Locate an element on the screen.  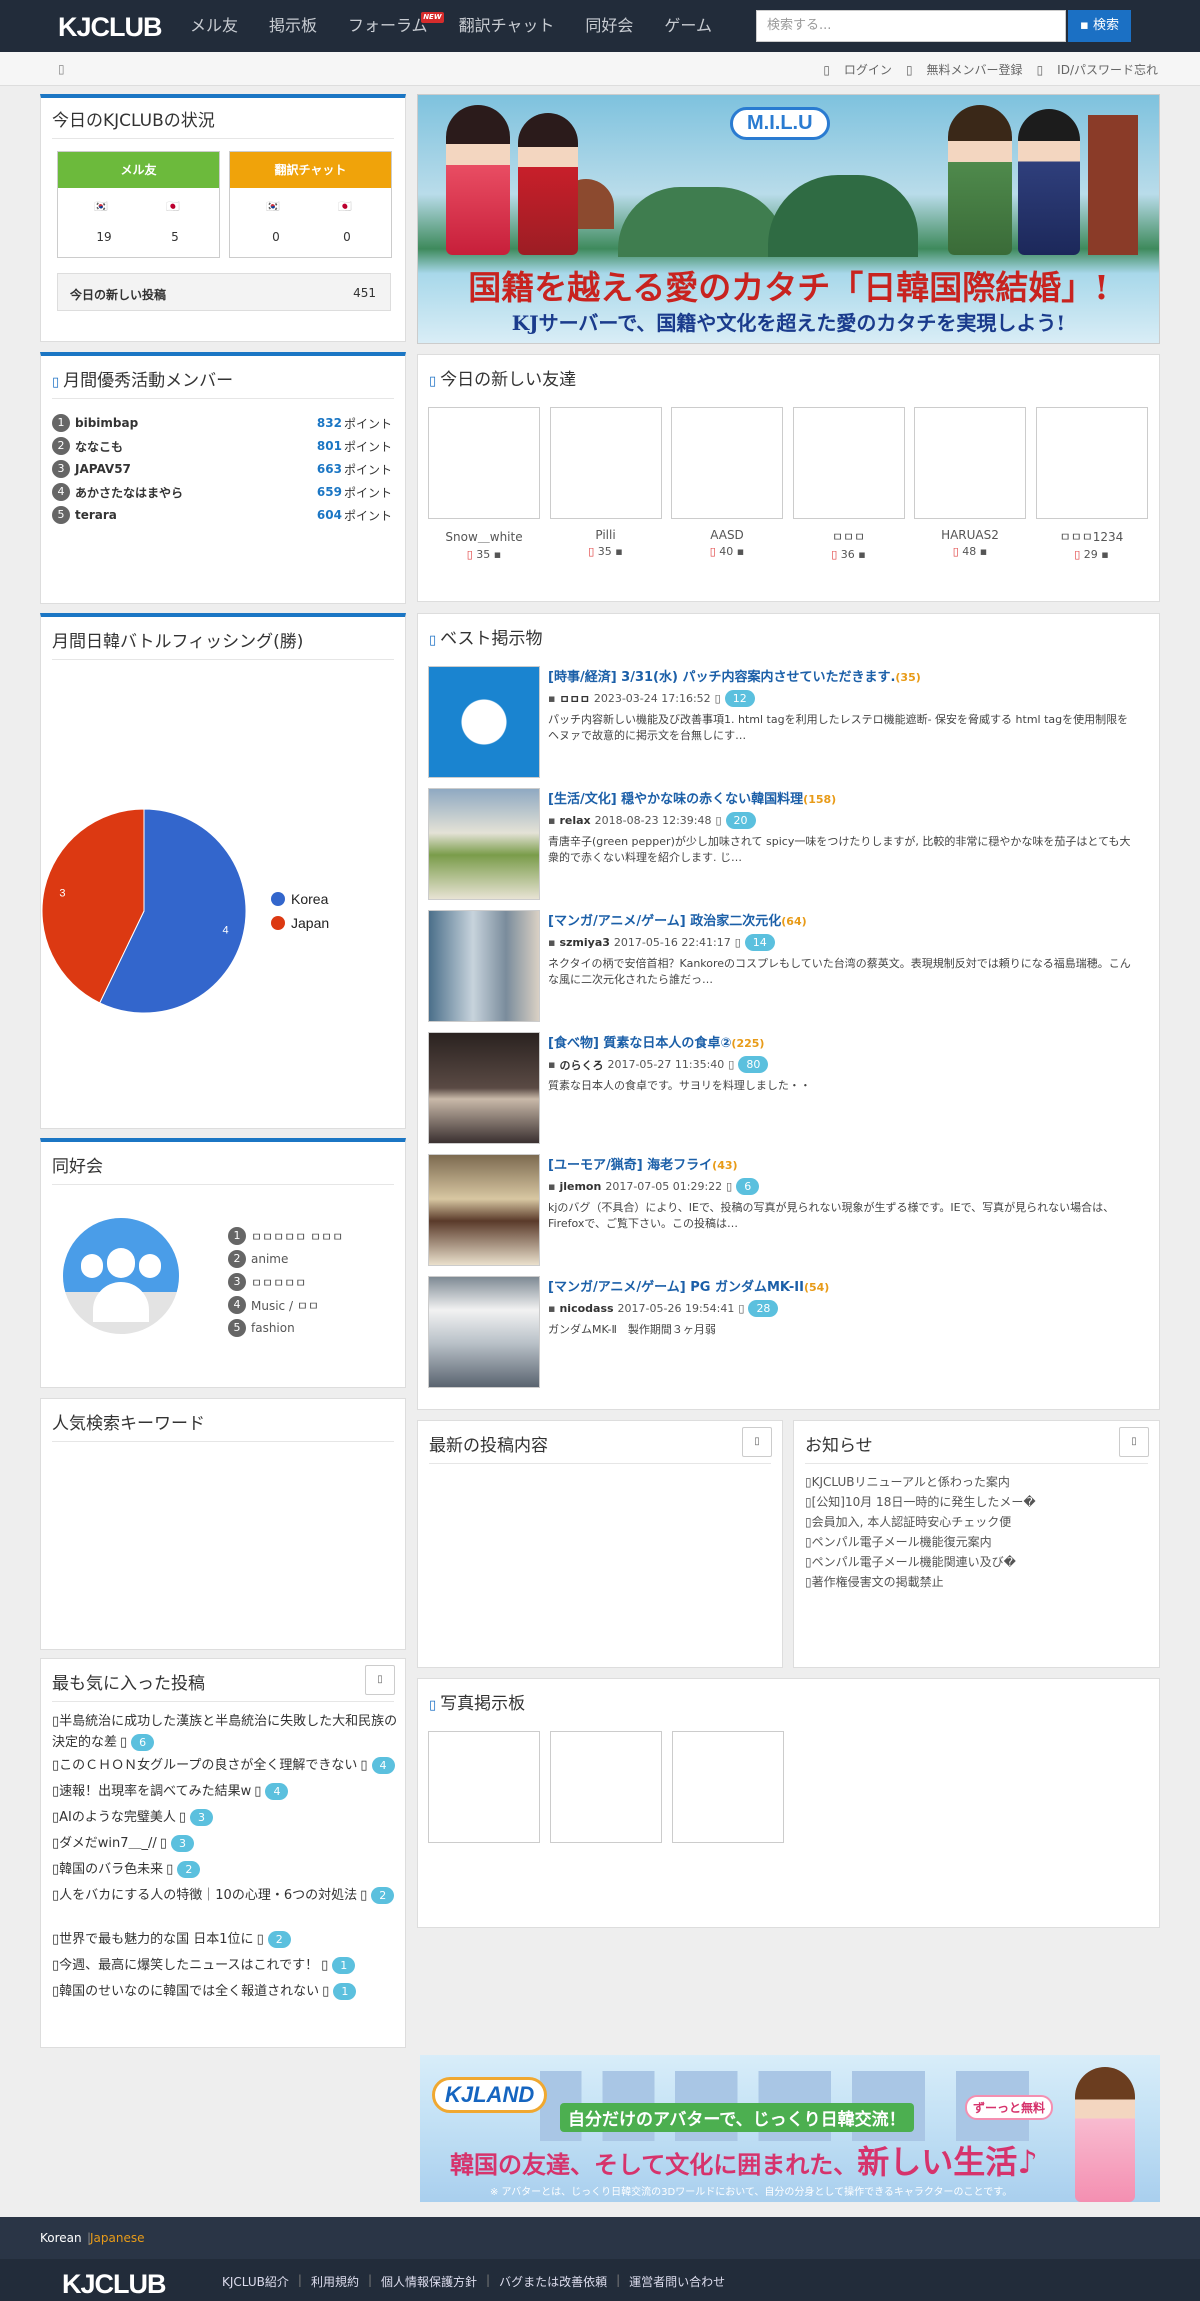
footer-link: バグまたは改善依頼 is located at coordinates (553, 2281).